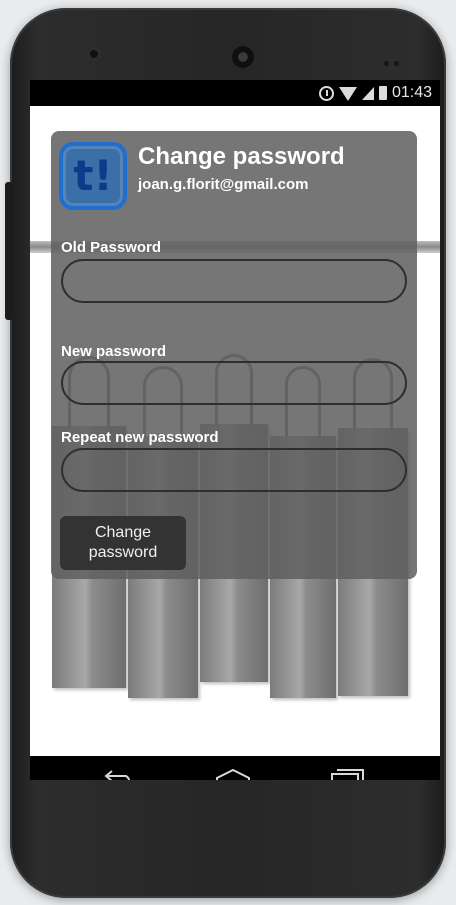 The height and width of the screenshot is (905, 456). Describe the element at coordinates (233, 774) in the screenshot. I see `home-icon` at that location.